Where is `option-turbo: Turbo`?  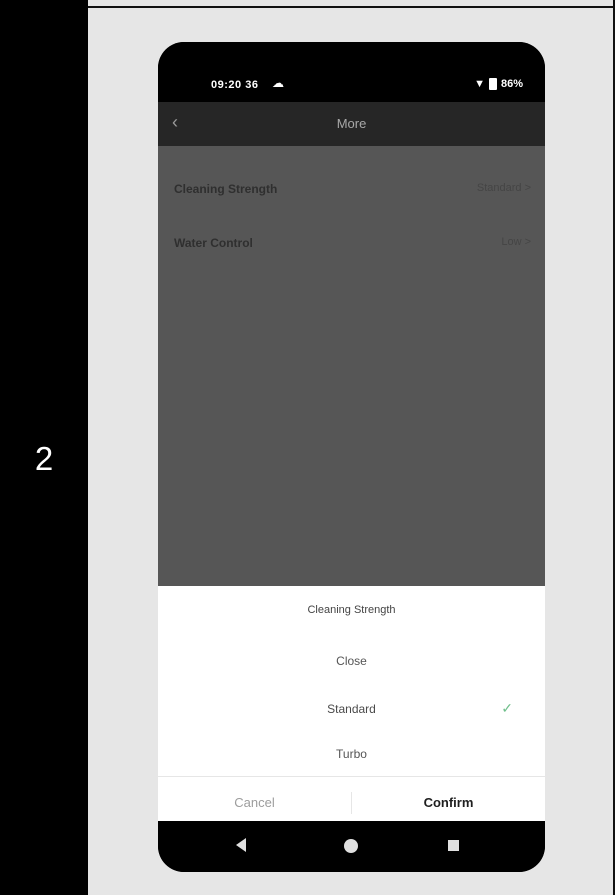
option-turbo: Turbo is located at coordinates (351, 755).